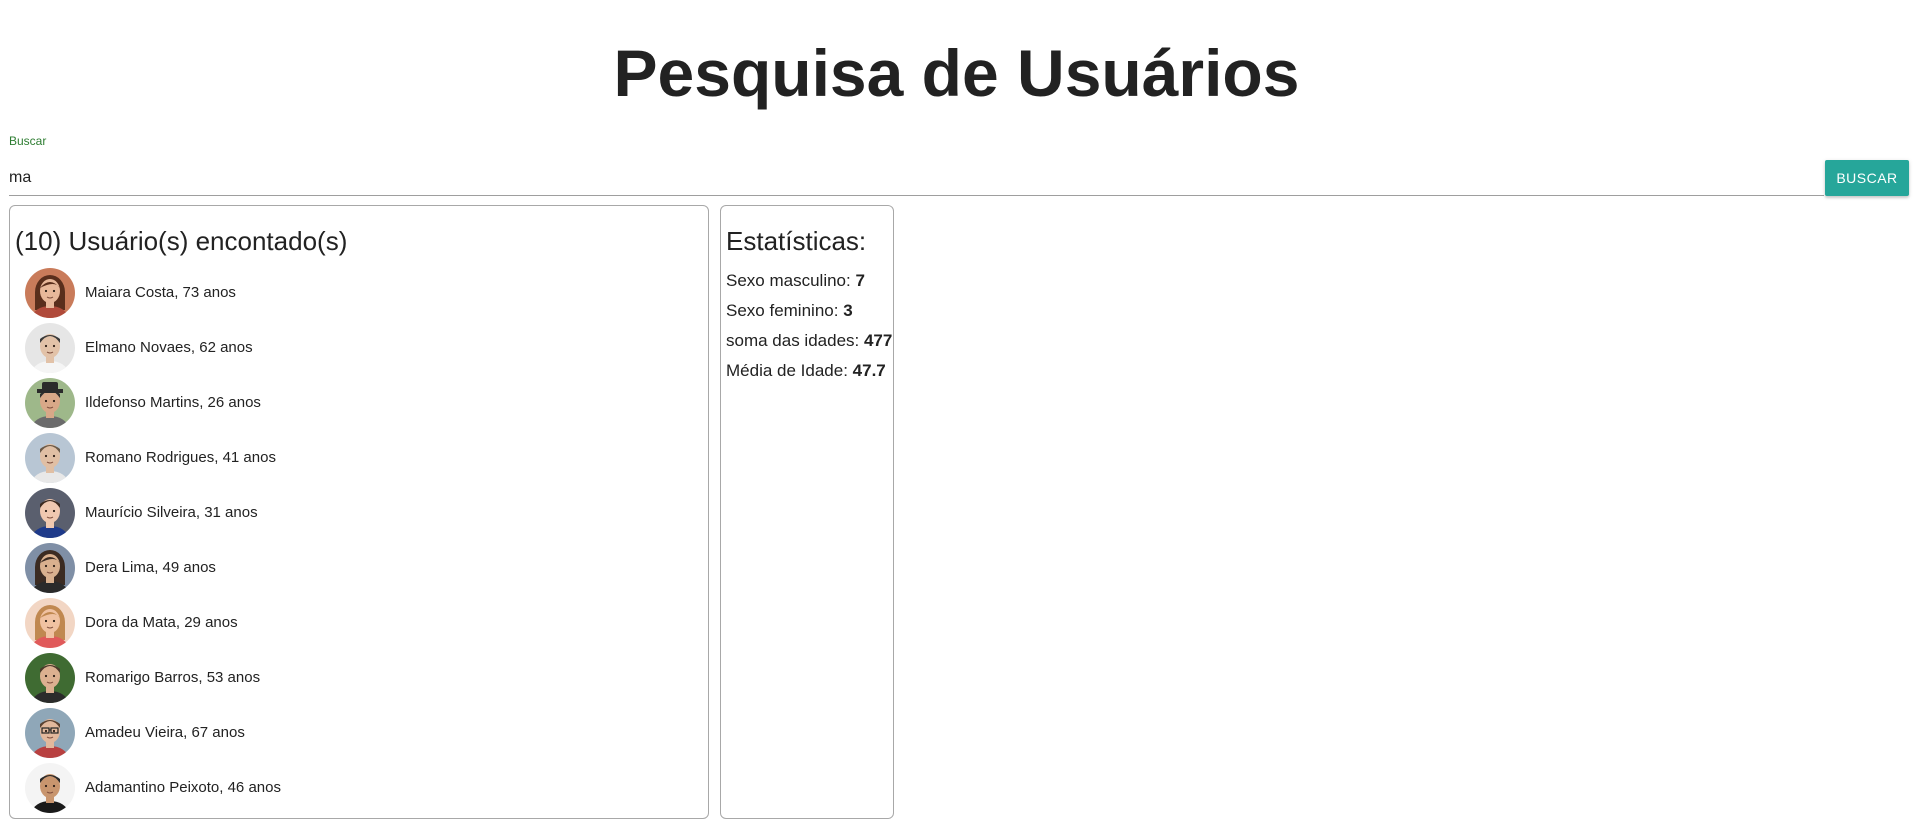 The width and height of the screenshot is (1913, 832). I want to click on list-item: Elmano Novaes, 62 anos, so click(153, 347).